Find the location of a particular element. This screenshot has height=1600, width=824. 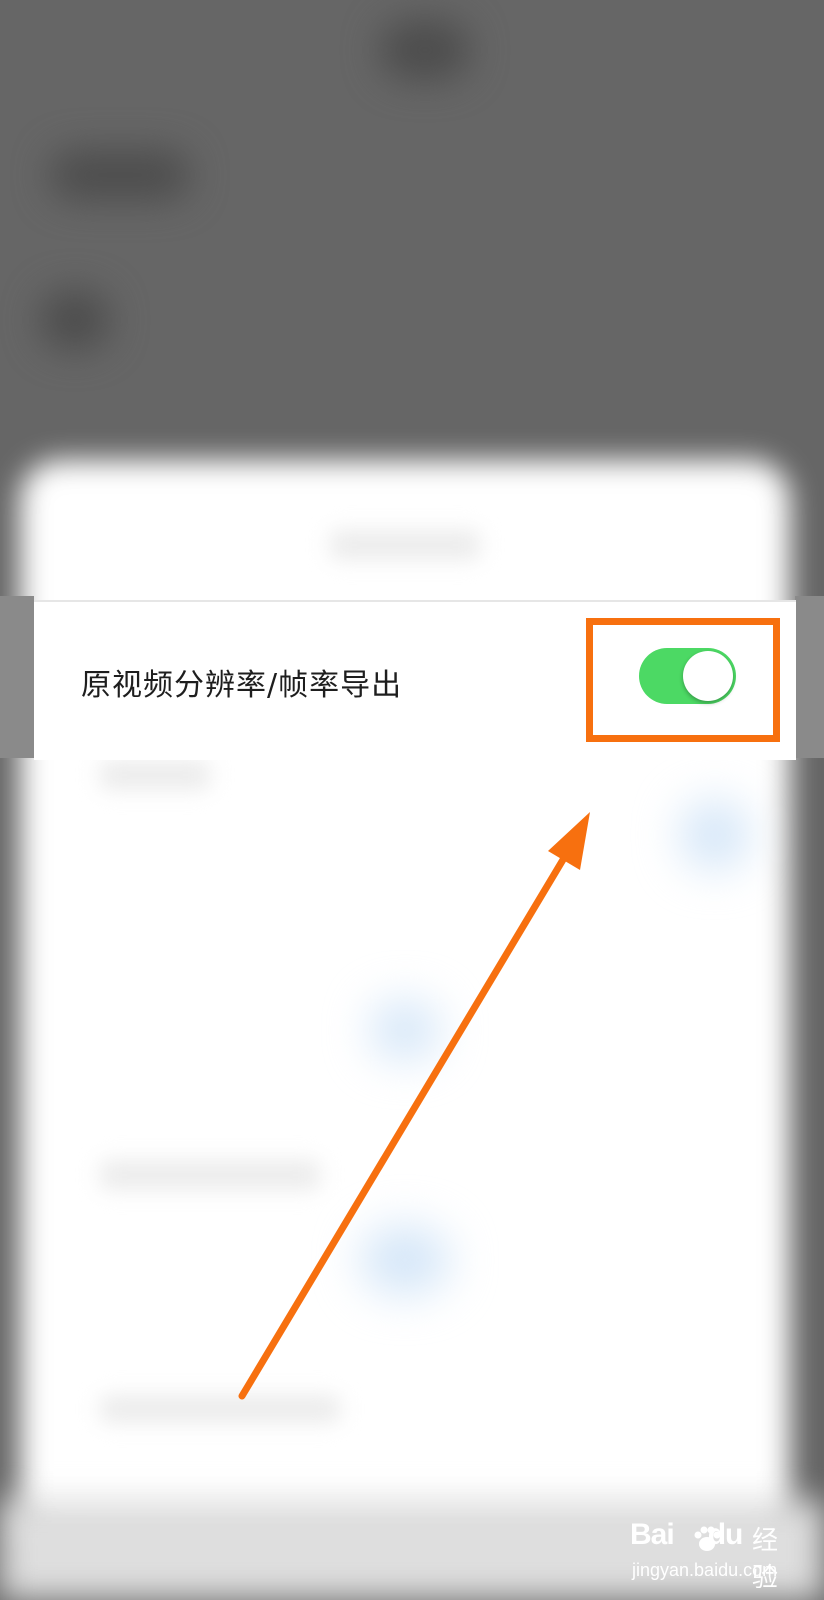

watermark-logo: Bai du is located at coordinates (686, 1534).